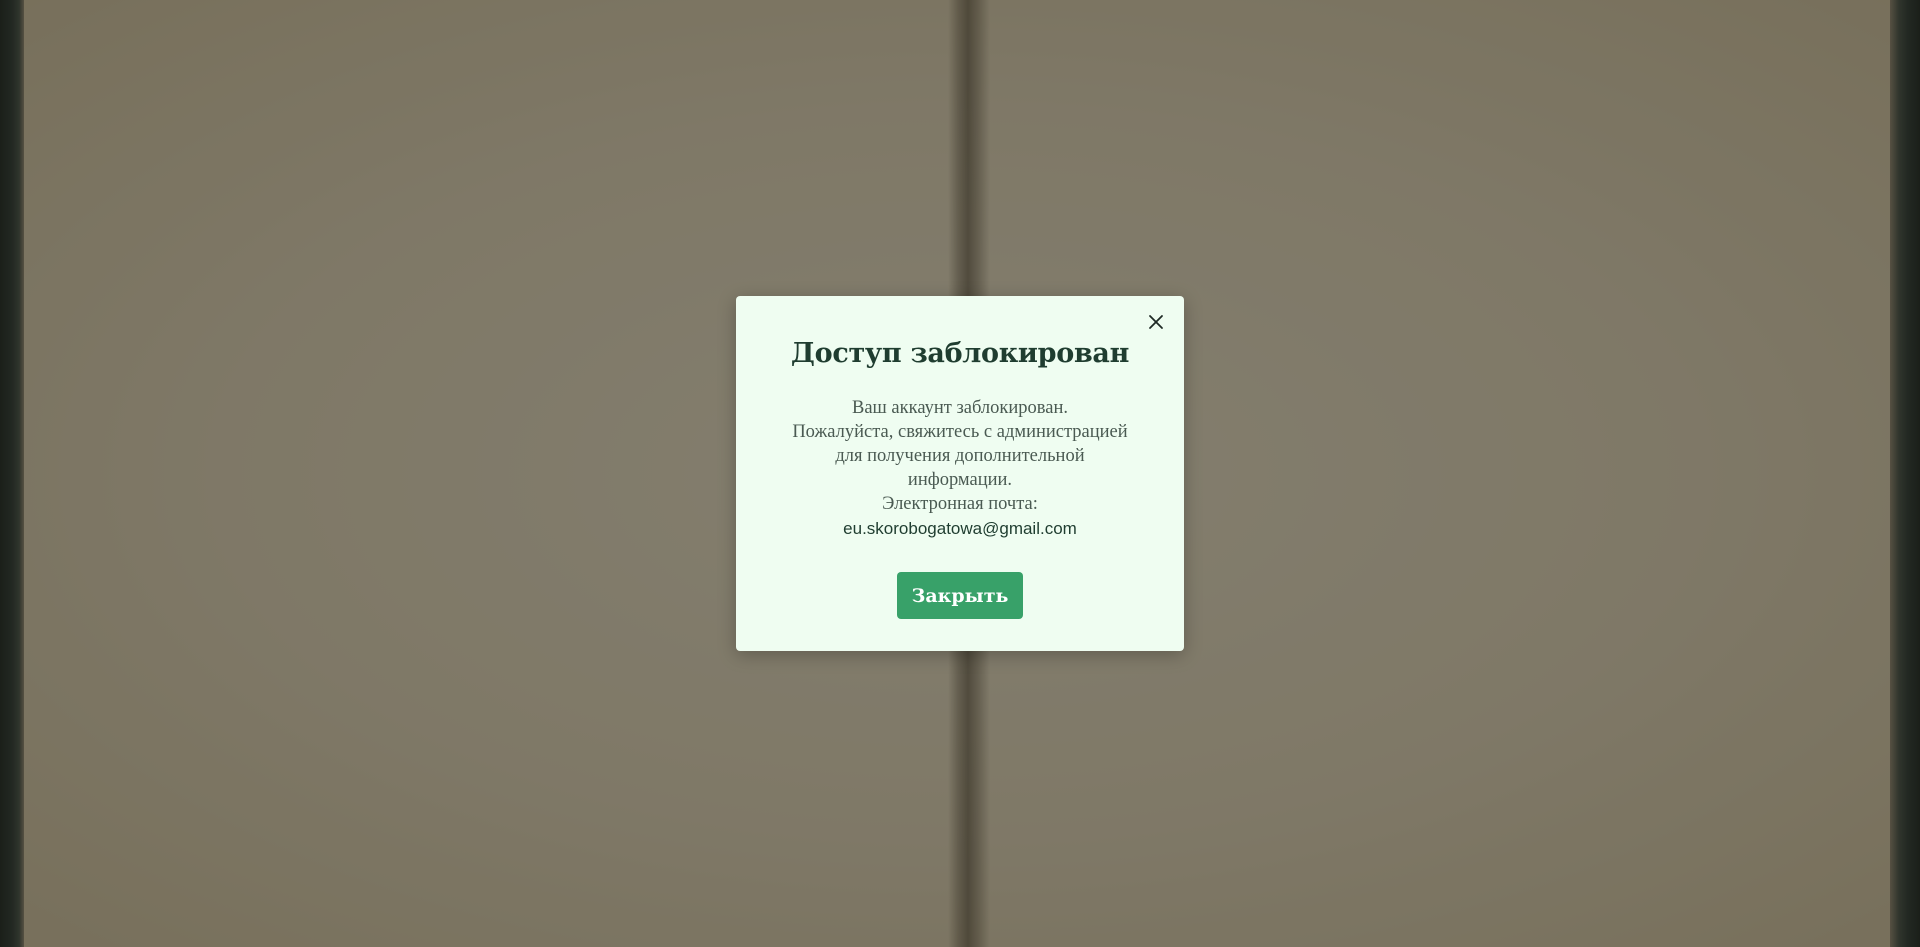 The image size is (1920, 947). What do you see at coordinates (960, 432) in the screenshot?
I see `message-line: Пожалуйста, свяжитесь с администрацией` at bounding box center [960, 432].